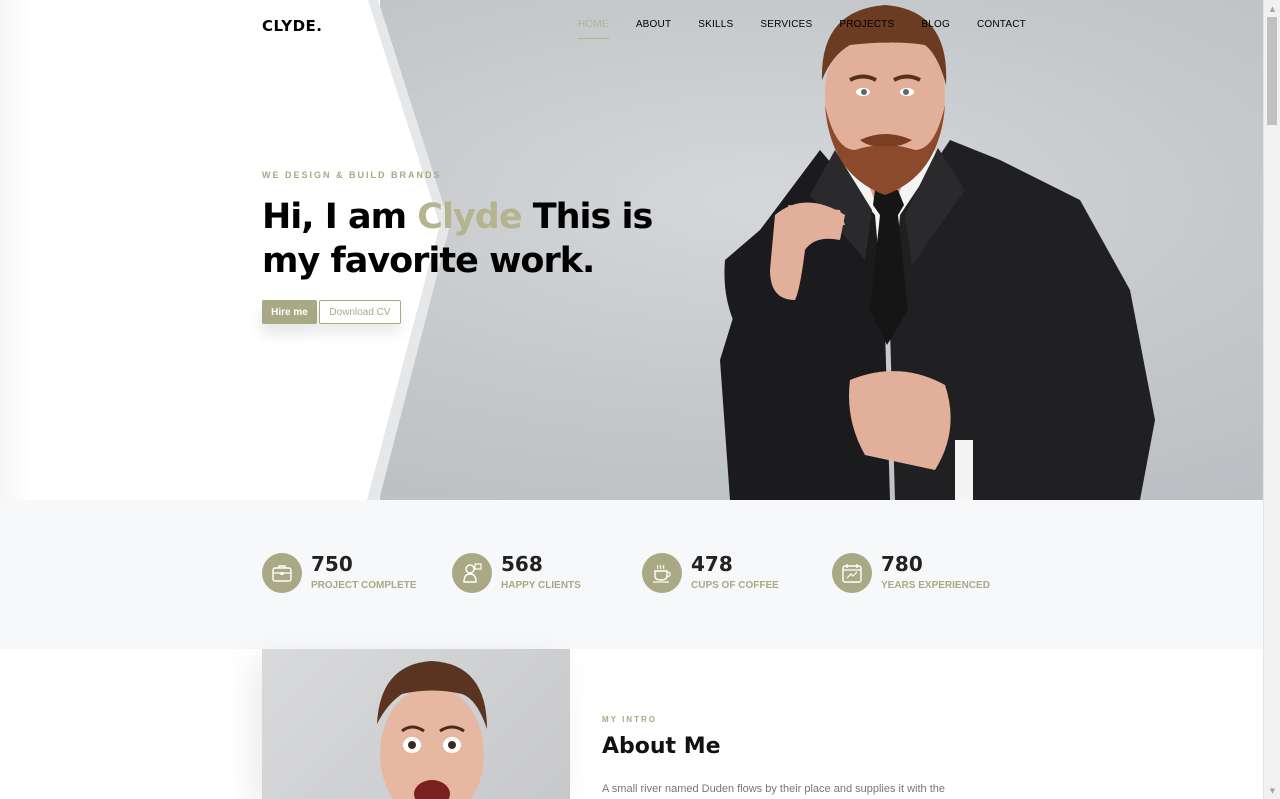 The width and height of the screenshot is (1280, 799). What do you see at coordinates (416, 724) in the screenshot?
I see `about-photo` at bounding box center [416, 724].